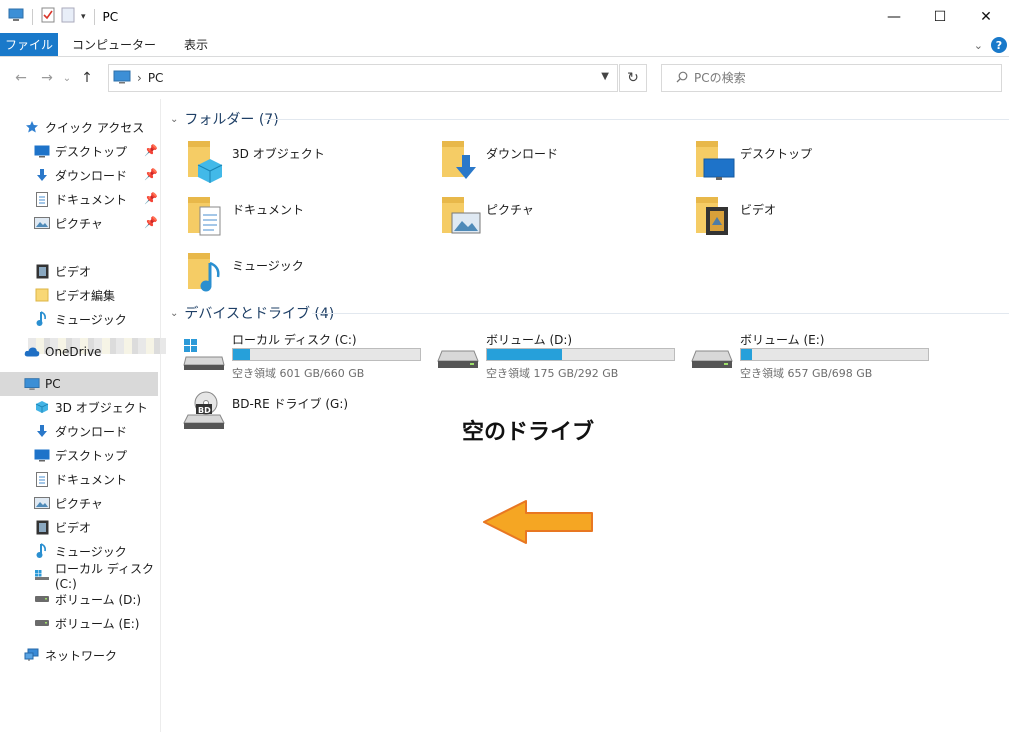 The height and width of the screenshot is (732, 1009). What do you see at coordinates (96, 271) in the screenshot?
I see `sidebar-item-videos-quick: ビデオ` at bounding box center [96, 271].